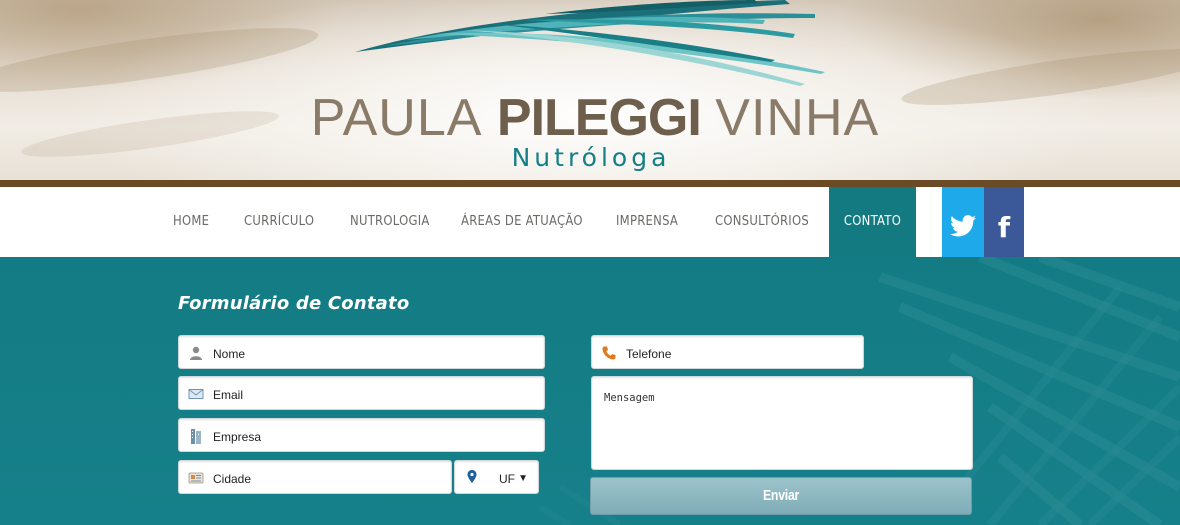 This screenshot has height=525, width=1180. Describe the element at coordinates (472, 476) in the screenshot. I see `map-pin-icon` at that location.